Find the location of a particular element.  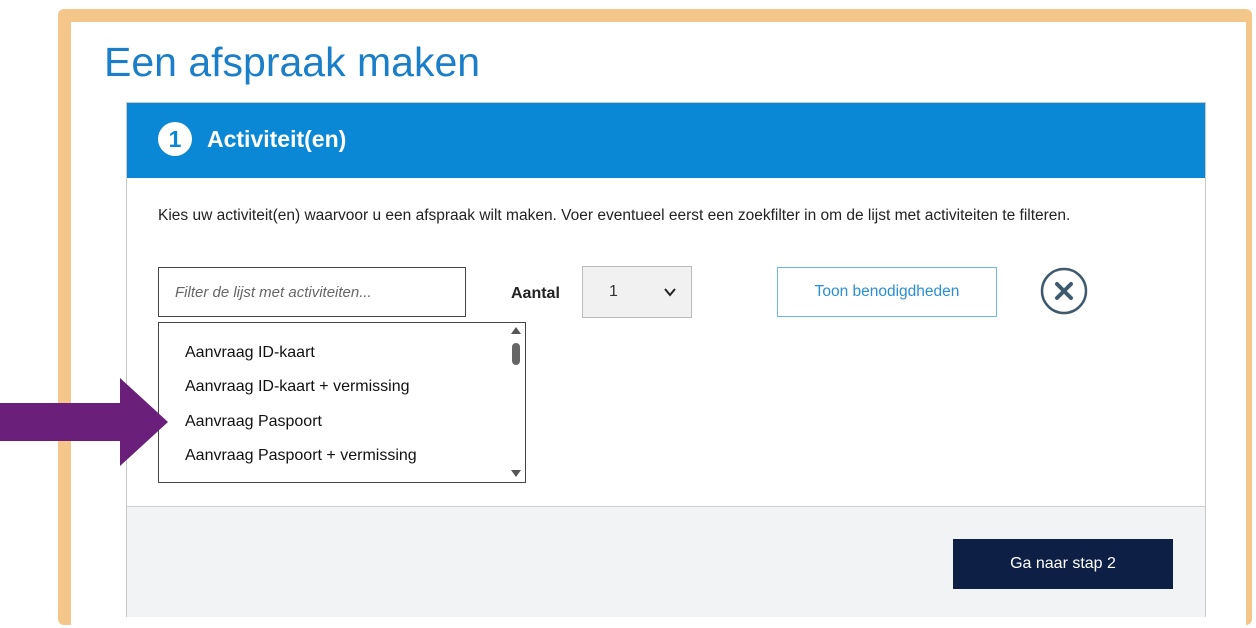

scroll-down-icon is located at coordinates (516, 473).